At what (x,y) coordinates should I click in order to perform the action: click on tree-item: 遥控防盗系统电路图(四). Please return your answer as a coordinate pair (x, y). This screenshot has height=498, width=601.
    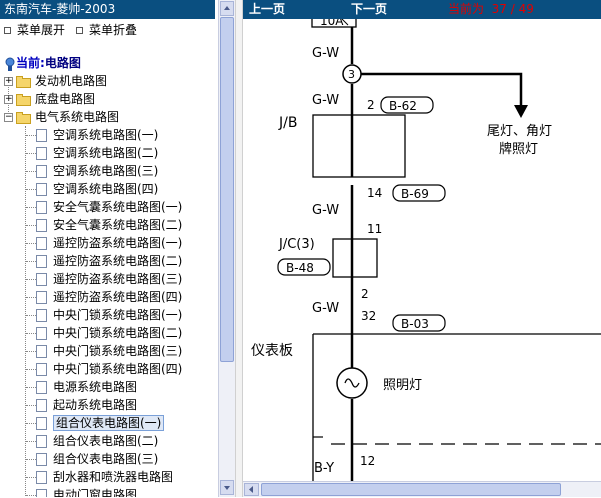
    Looking at the image, I should click on (109, 297).